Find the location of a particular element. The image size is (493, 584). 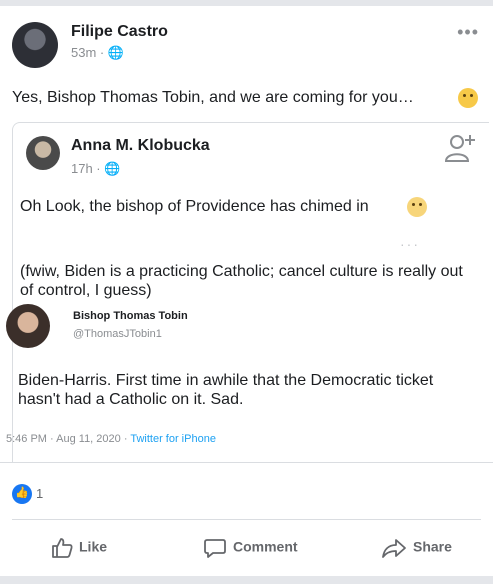

thumbs-up-icon is located at coordinates (62, 548).